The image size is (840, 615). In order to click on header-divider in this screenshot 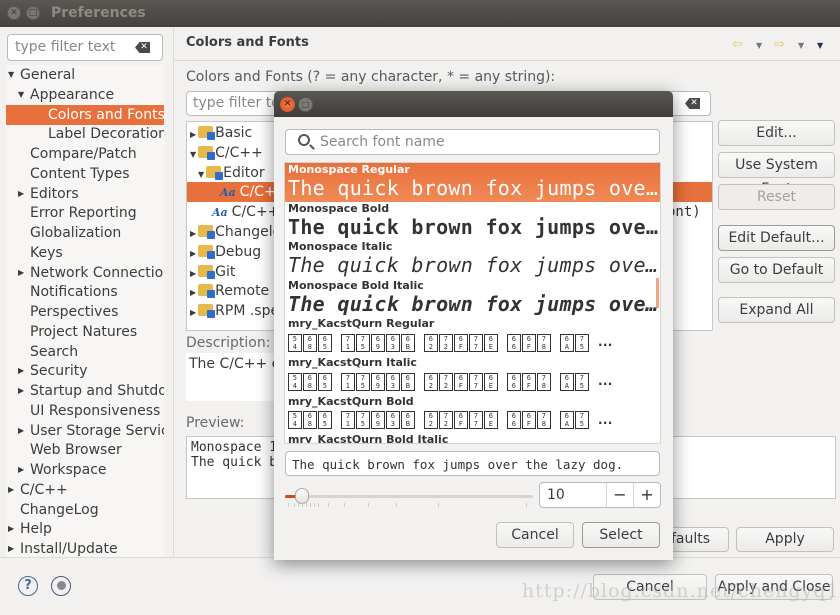, I will do `click(506, 60)`.